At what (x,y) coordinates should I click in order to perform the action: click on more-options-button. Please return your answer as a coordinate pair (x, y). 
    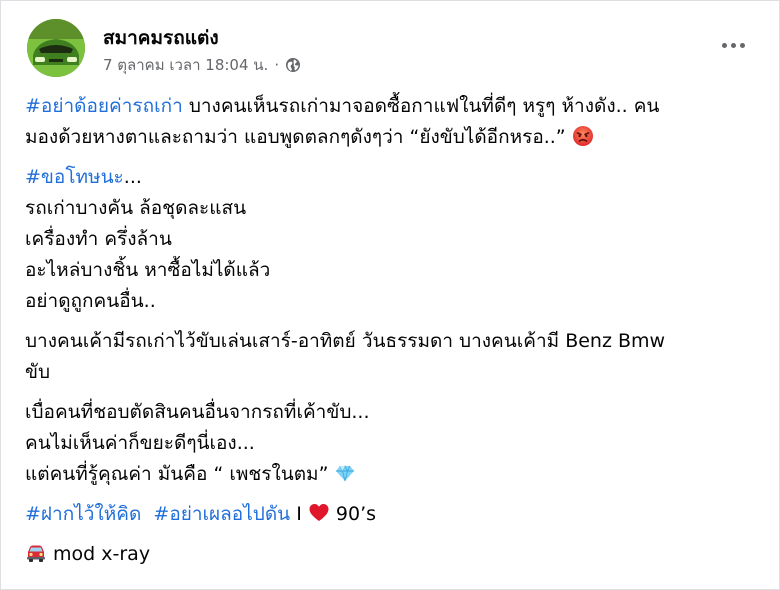
    Looking at the image, I should click on (733, 45).